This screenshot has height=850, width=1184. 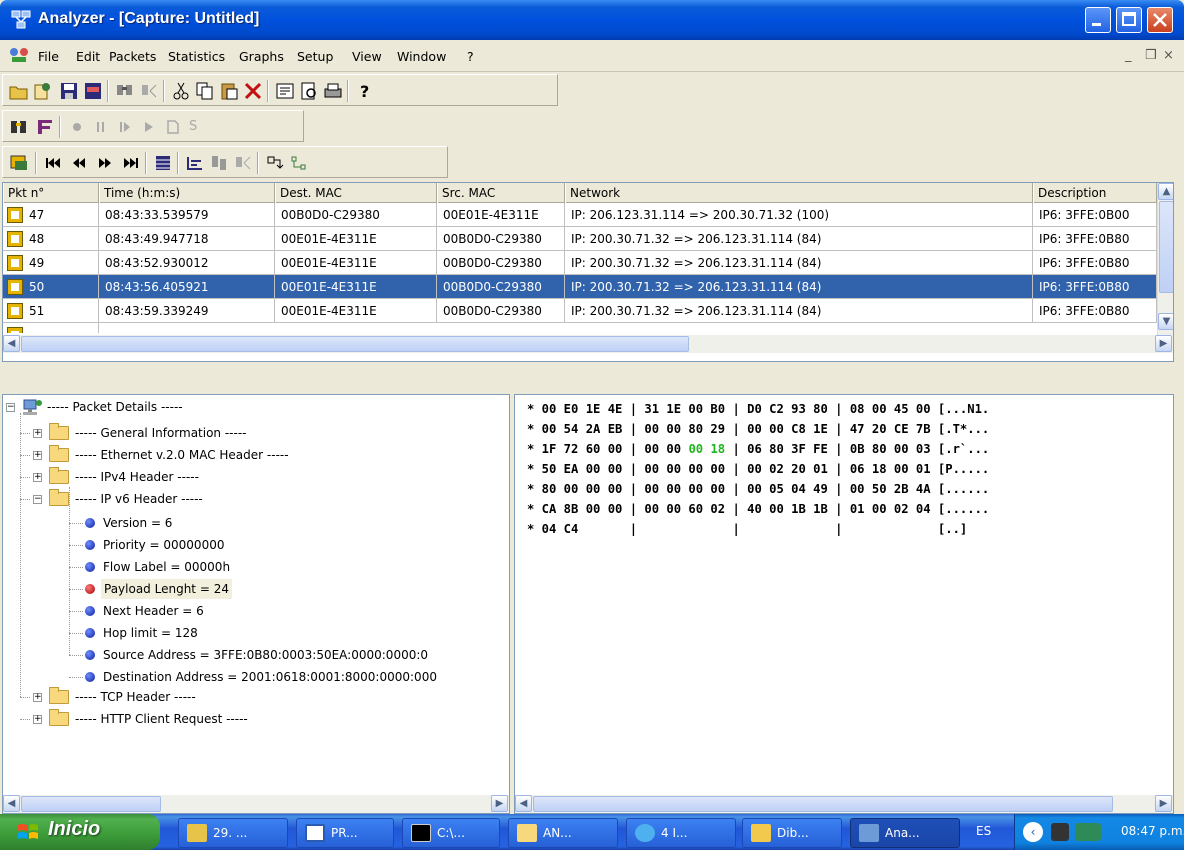 What do you see at coordinates (195, 163) in the screenshot?
I see `decode-icon` at bounding box center [195, 163].